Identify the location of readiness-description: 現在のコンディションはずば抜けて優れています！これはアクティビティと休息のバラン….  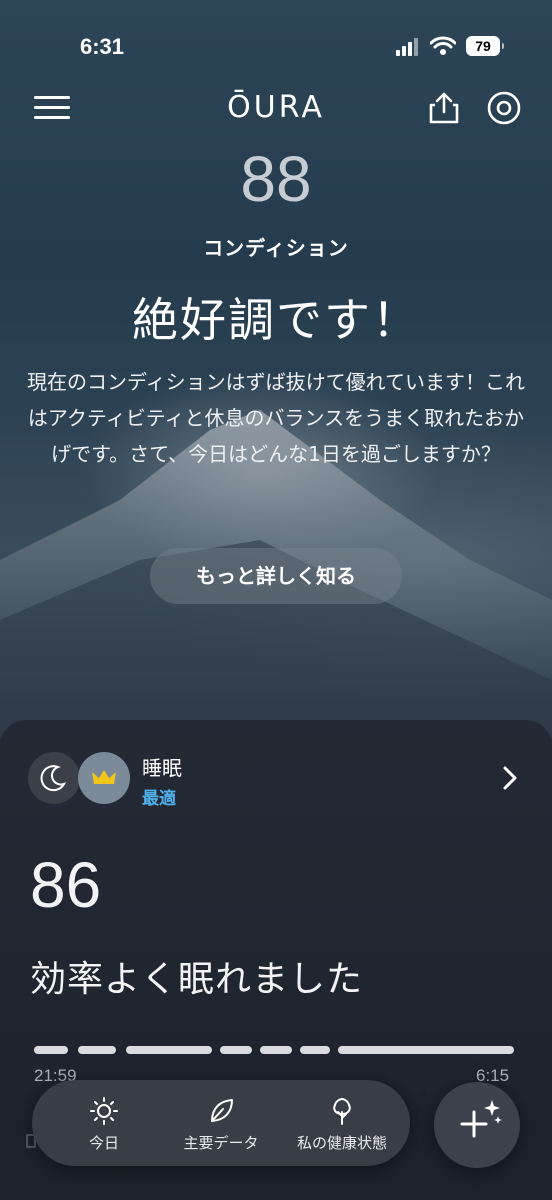
(276, 418).